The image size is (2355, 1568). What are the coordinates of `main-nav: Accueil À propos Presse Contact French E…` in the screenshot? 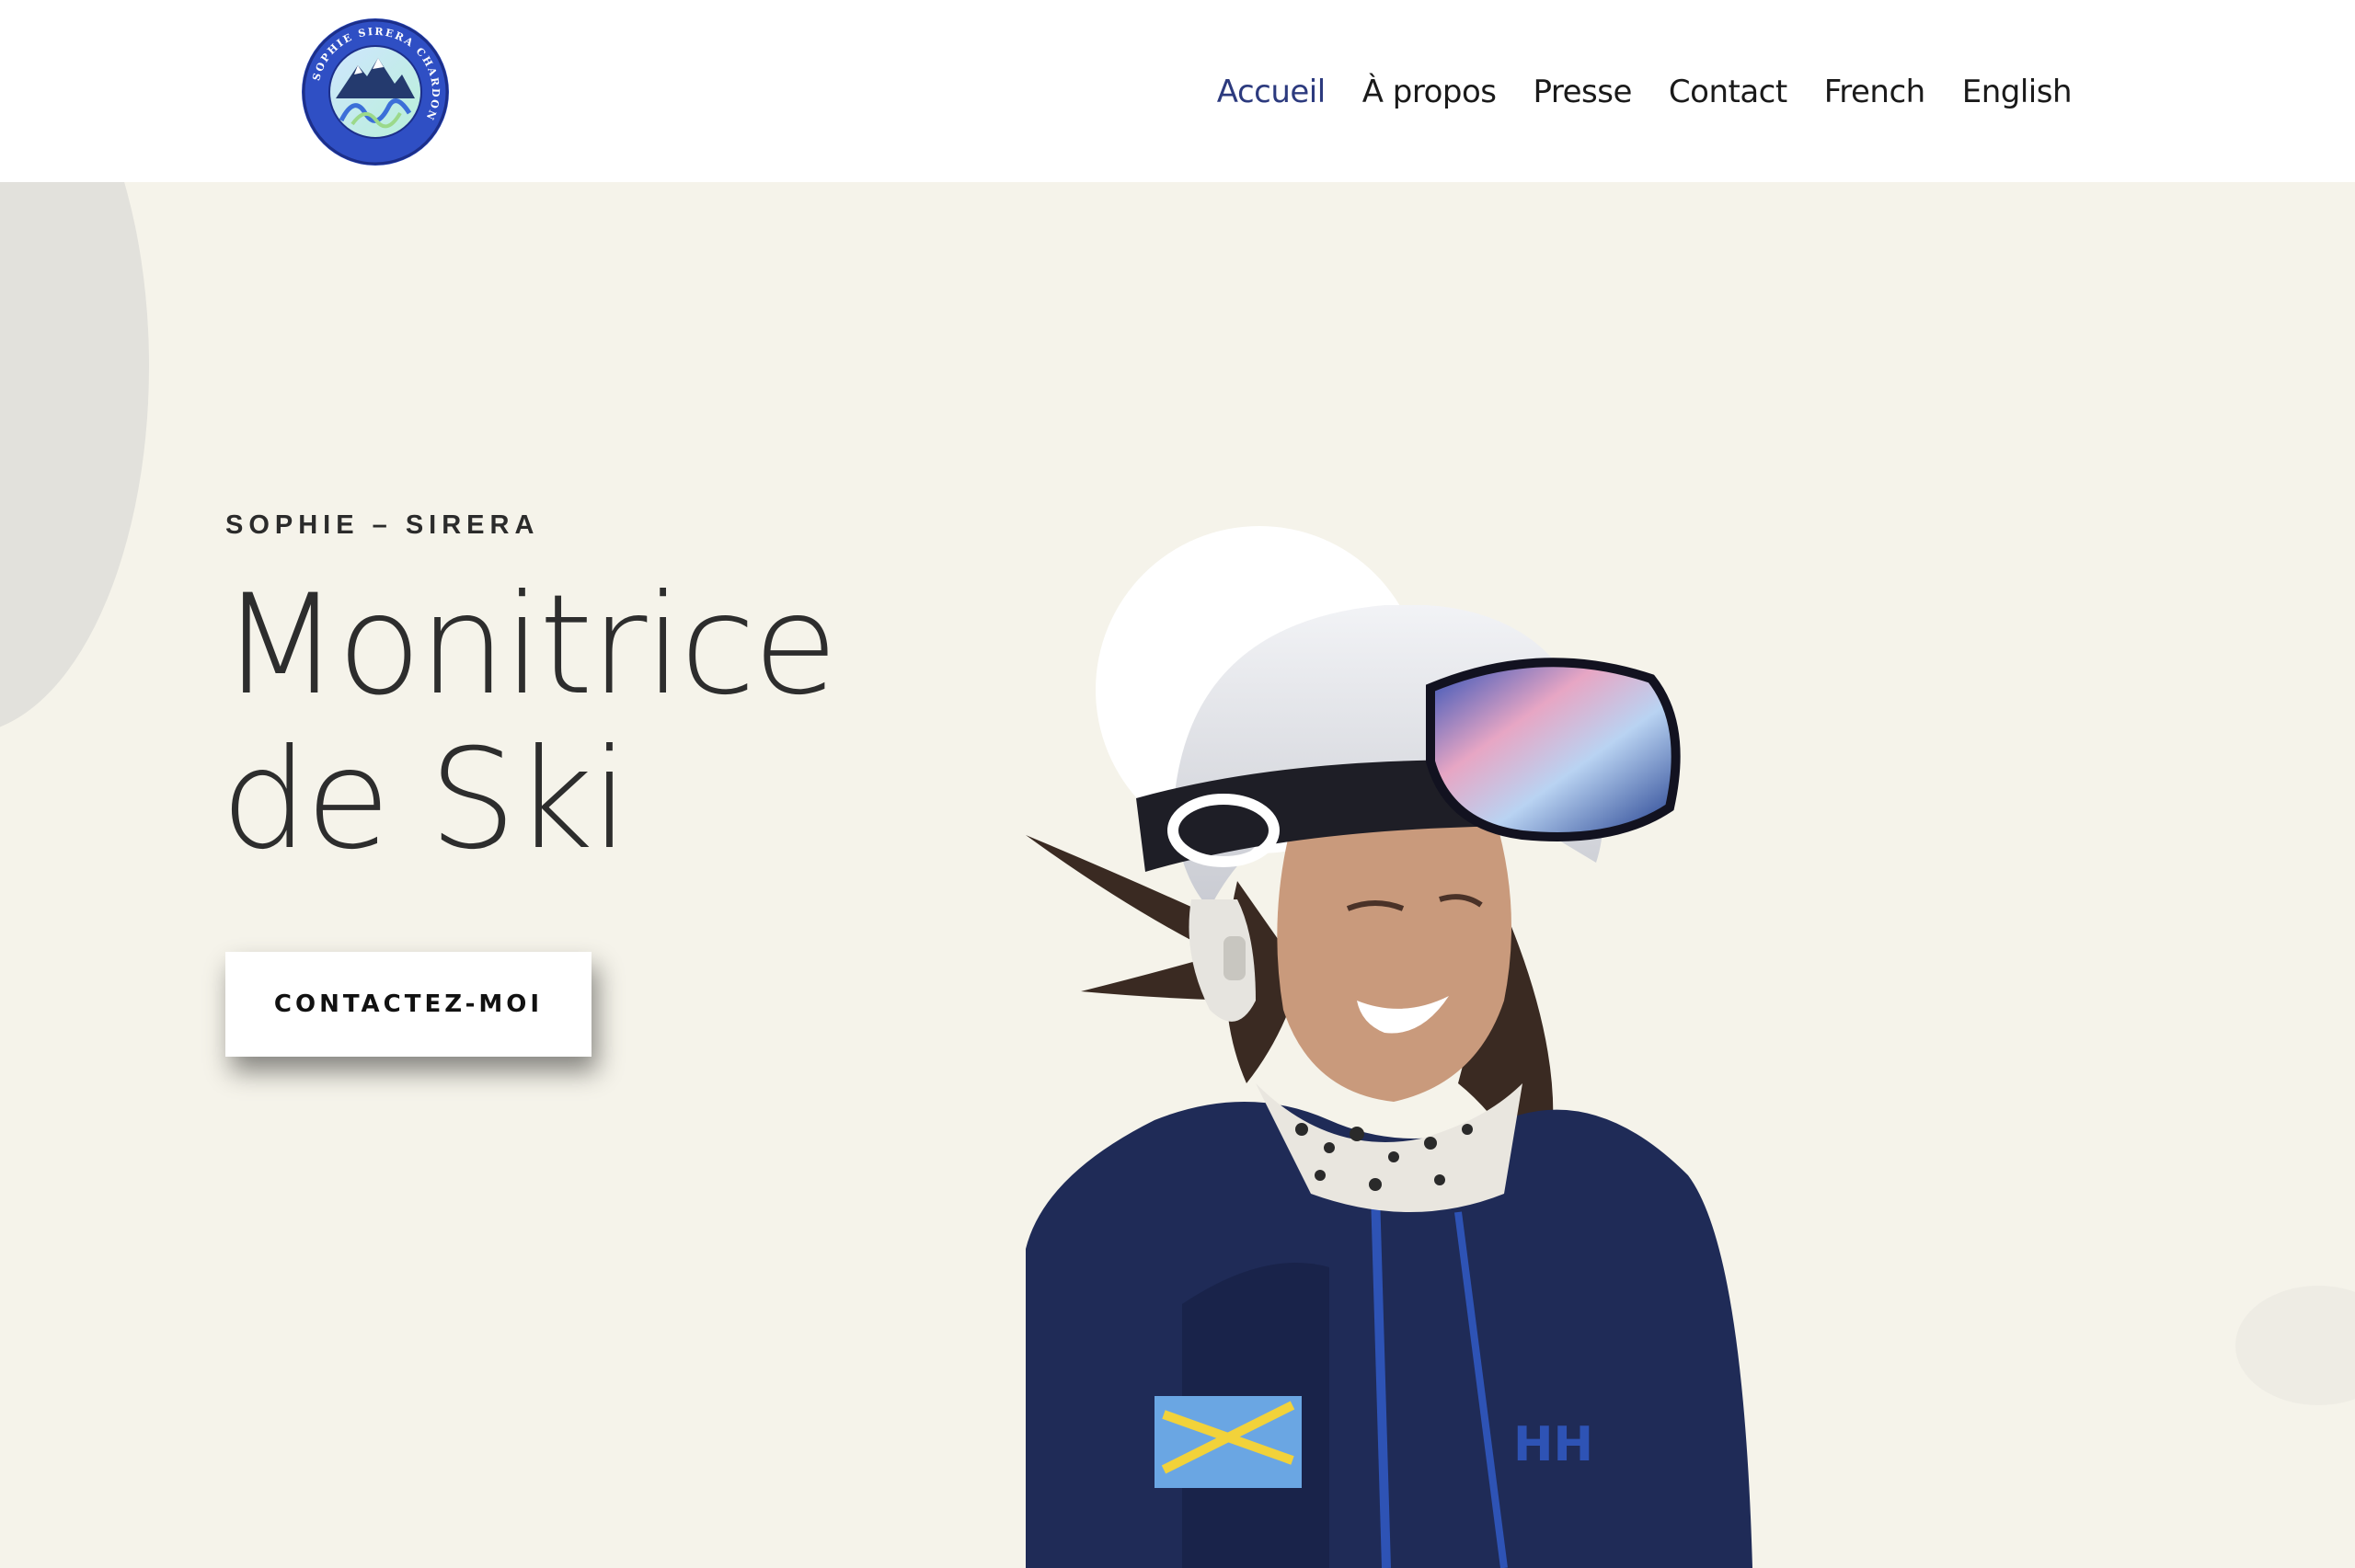 It's located at (1645, 92).